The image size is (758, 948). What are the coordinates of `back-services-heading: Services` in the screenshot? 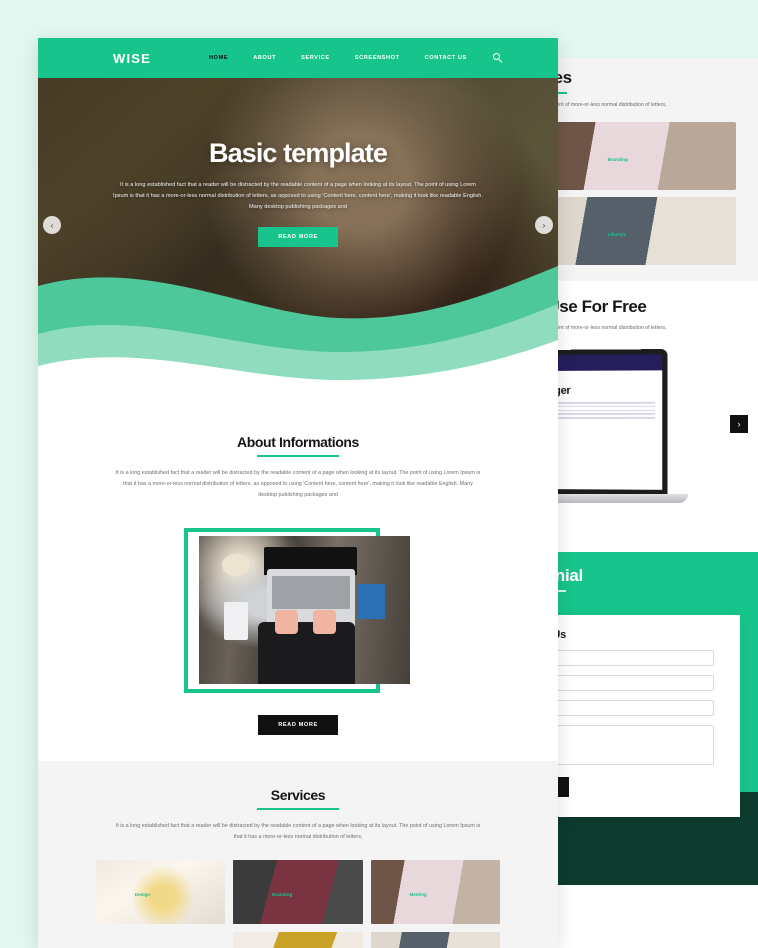 It's located at (642, 81).